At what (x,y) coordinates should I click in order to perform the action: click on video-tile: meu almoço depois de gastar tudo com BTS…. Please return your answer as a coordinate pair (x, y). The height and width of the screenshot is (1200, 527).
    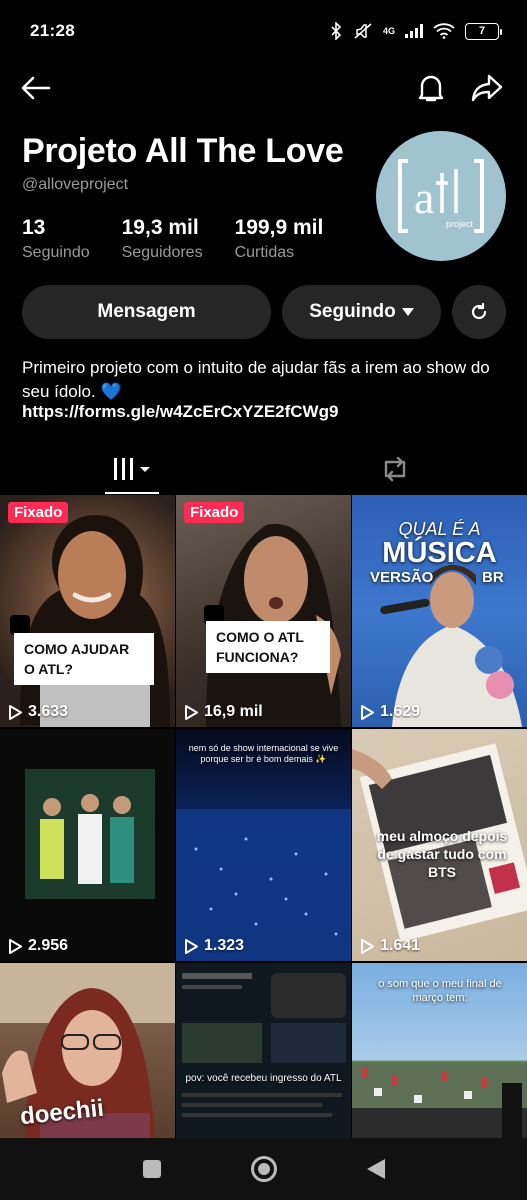
    Looking at the image, I should click on (439, 845).